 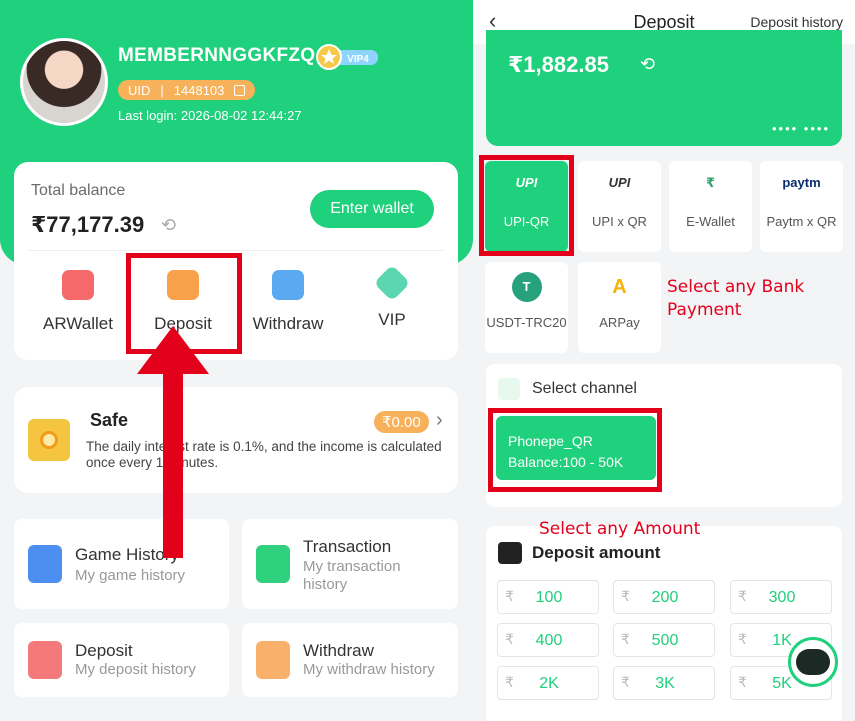 I want to click on amount-value: 400, so click(x=549, y=640).